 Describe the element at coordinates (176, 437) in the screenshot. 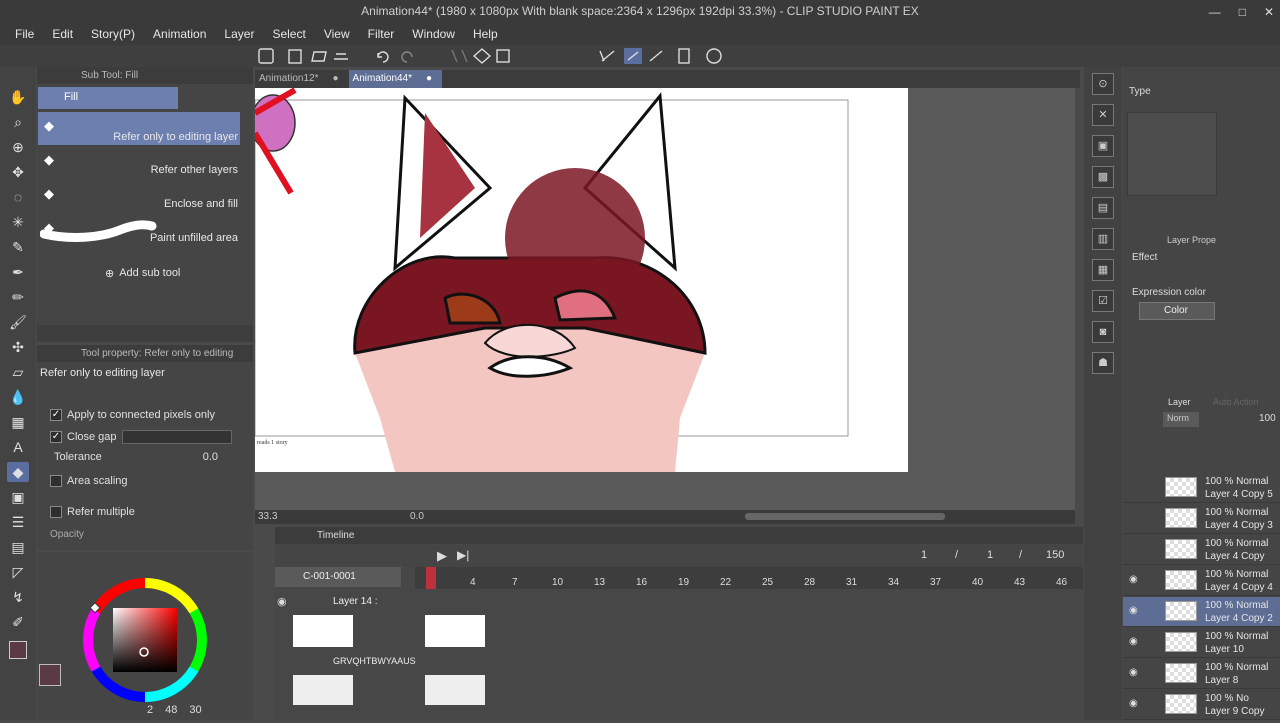

I see `gap-level-bar` at that location.